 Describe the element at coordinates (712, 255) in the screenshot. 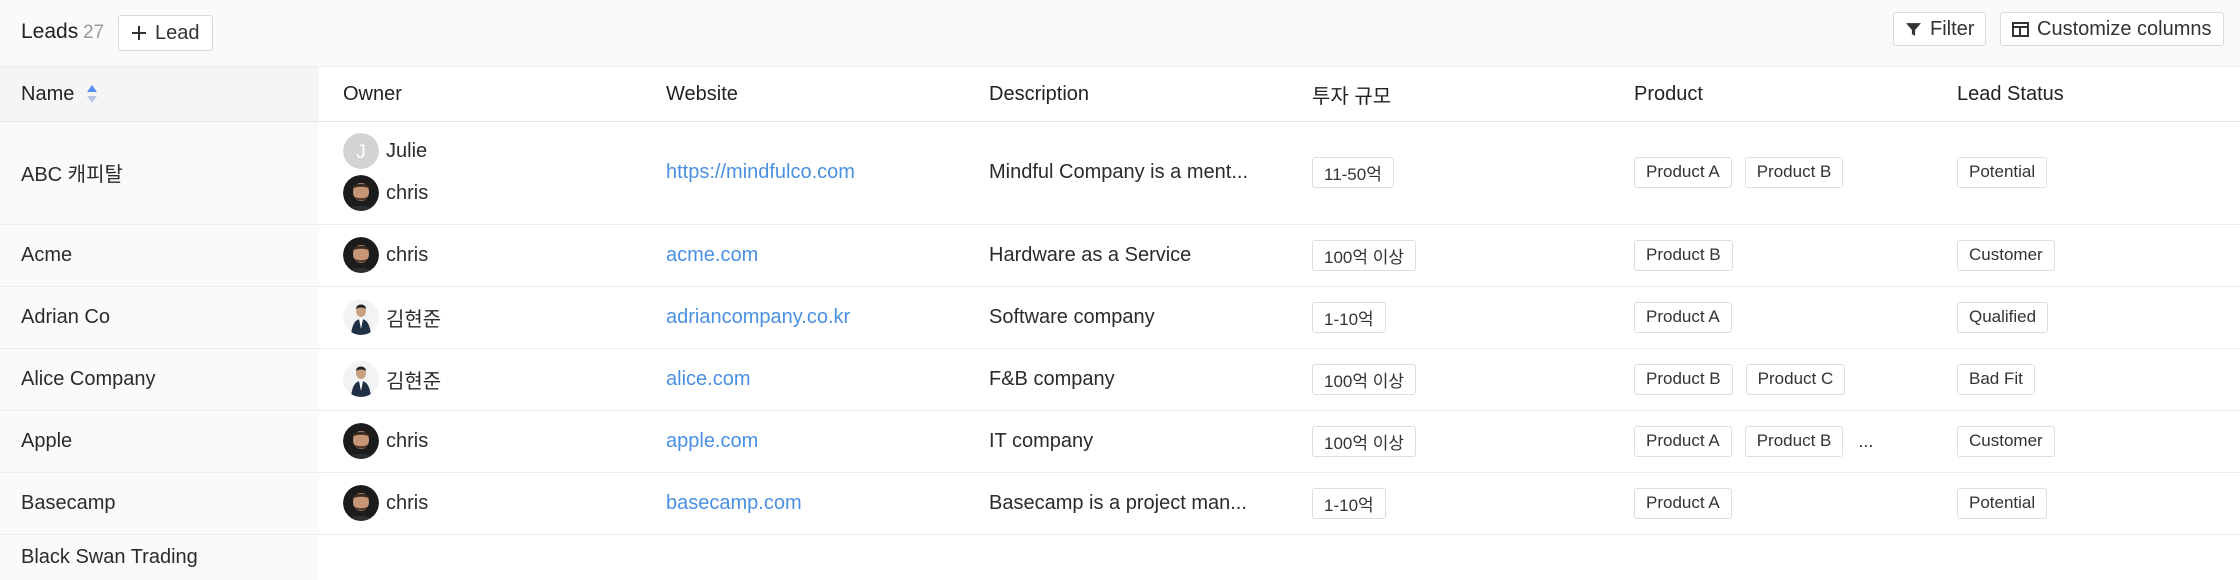

I see `website-link: acme.com` at that location.